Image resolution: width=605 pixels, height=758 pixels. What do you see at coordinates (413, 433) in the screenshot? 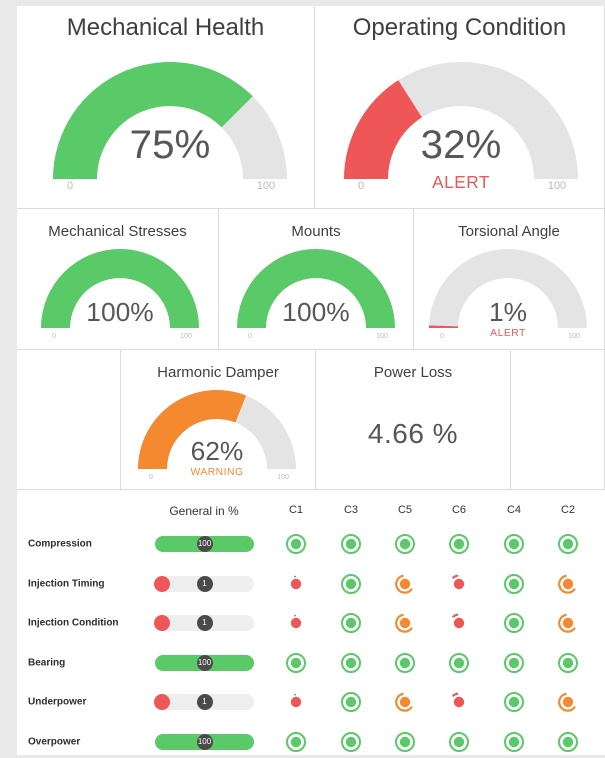
I see `power-loss-value: 4.66 %` at bounding box center [413, 433].